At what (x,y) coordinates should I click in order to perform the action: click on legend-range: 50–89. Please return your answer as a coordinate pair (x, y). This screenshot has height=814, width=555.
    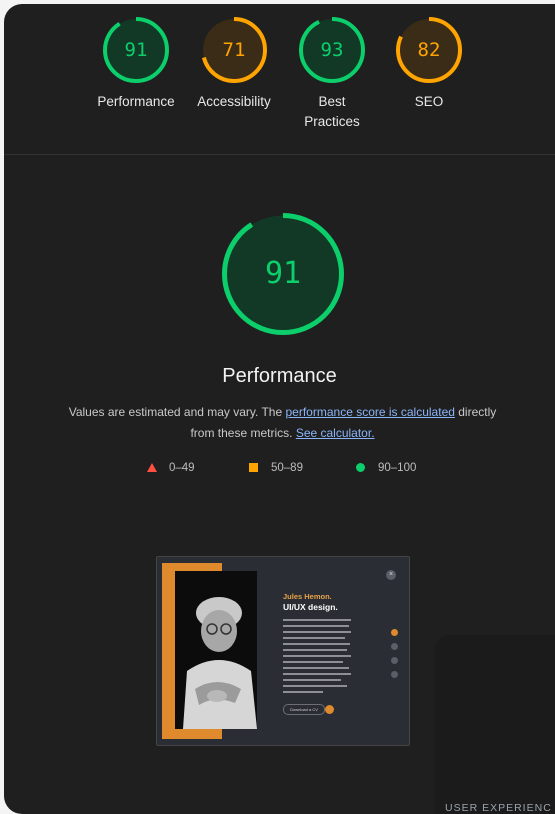
    Looking at the image, I should click on (287, 468).